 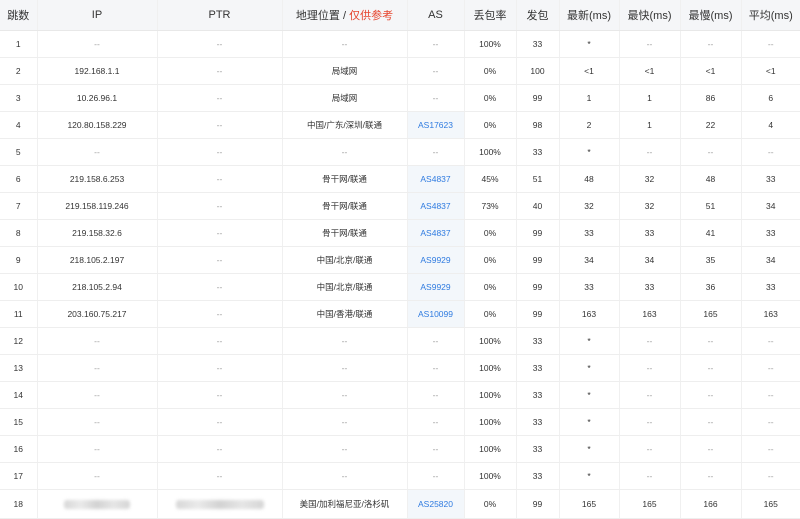 I want to click on col-worst: 最慢(ms), so click(x=711, y=15).